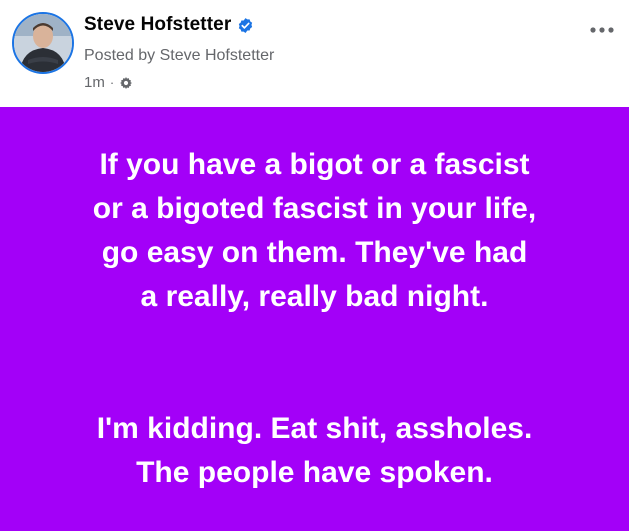 Image resolution: width=629 pixels, height=531 pixels. I want to click on author-row: Steve Hofstetter, so click(169, 25).